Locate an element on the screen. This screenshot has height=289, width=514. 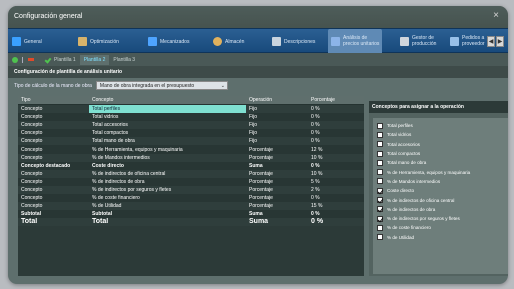
cell-concepto: % de indirectos por seguros y fletes is located at coordinates (167, 190).